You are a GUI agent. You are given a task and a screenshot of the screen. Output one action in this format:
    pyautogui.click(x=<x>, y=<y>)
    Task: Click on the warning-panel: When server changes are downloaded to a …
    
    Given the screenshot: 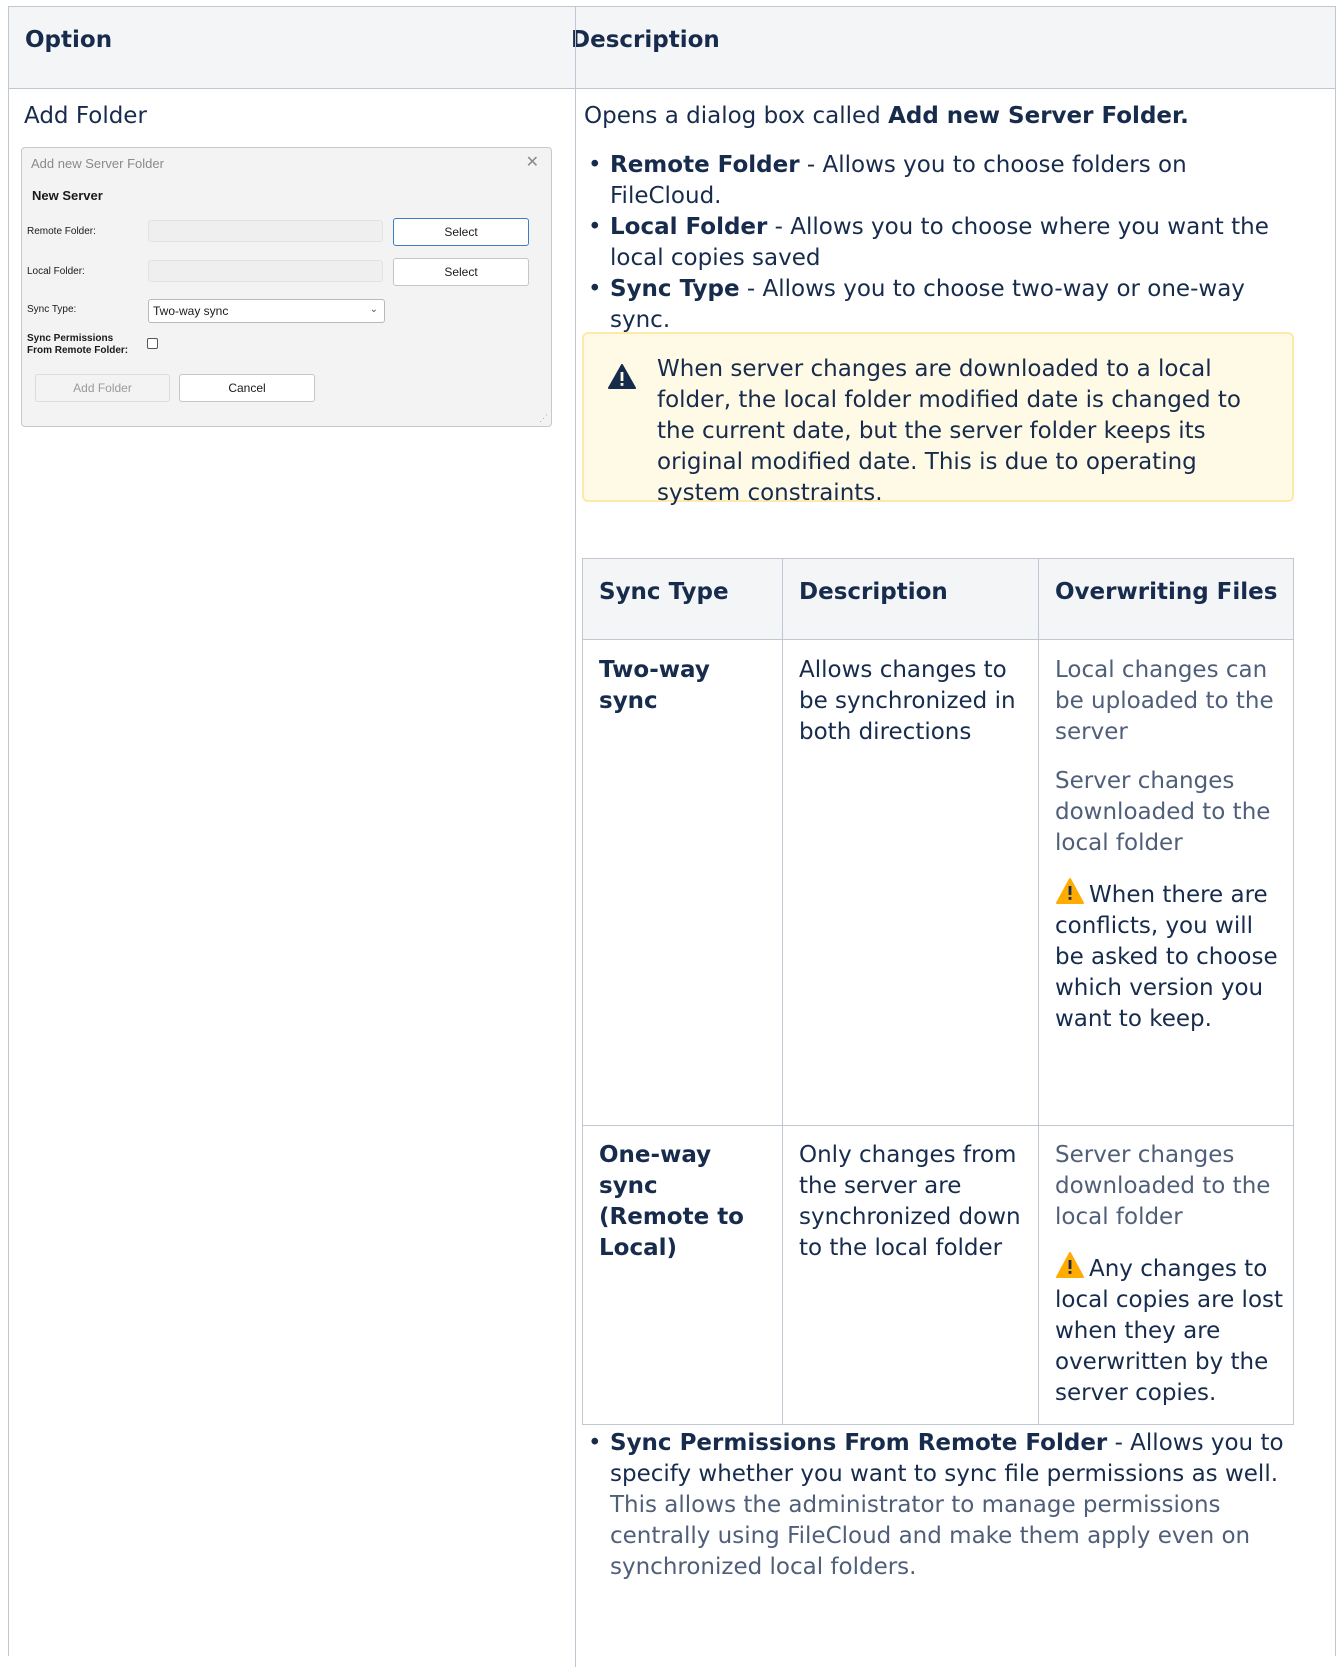 What is the action you would take?
    pyautogui.click(x=938, y=419)
    